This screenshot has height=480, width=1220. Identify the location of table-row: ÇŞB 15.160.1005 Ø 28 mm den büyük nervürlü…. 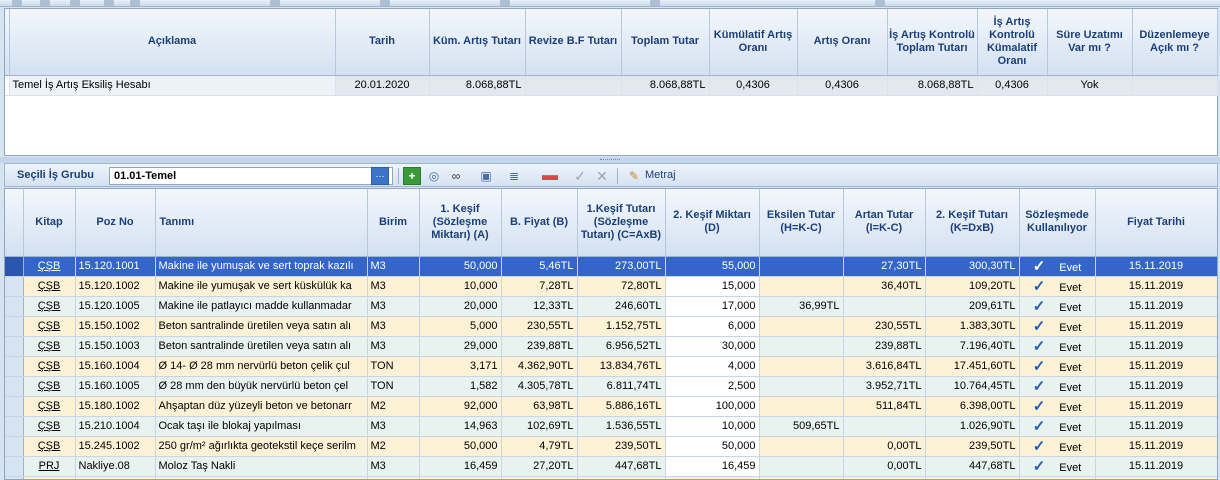
(611, 386).